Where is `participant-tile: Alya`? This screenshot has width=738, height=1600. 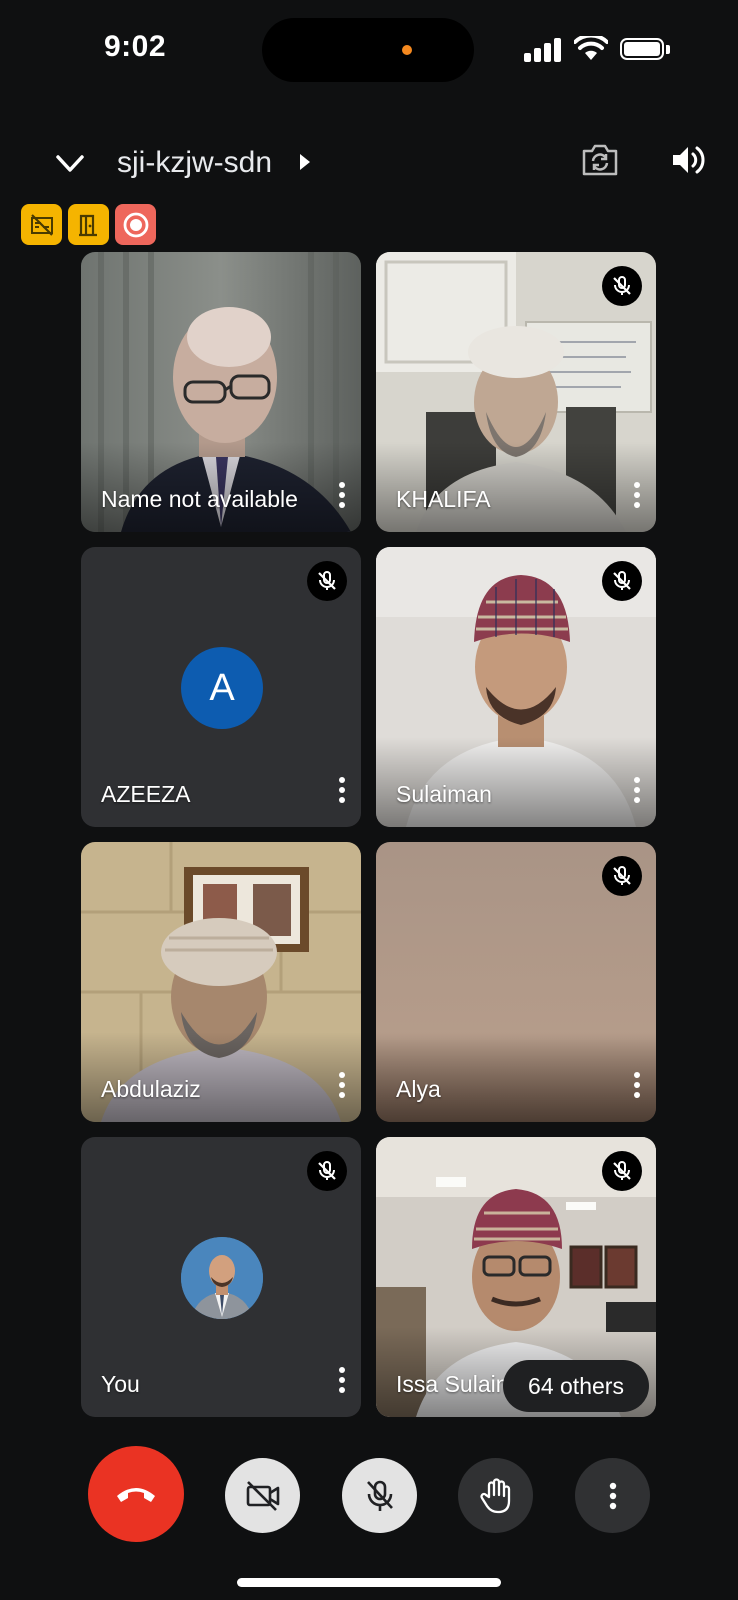 participant-tile: Alya is located at coordinates (516, 982).